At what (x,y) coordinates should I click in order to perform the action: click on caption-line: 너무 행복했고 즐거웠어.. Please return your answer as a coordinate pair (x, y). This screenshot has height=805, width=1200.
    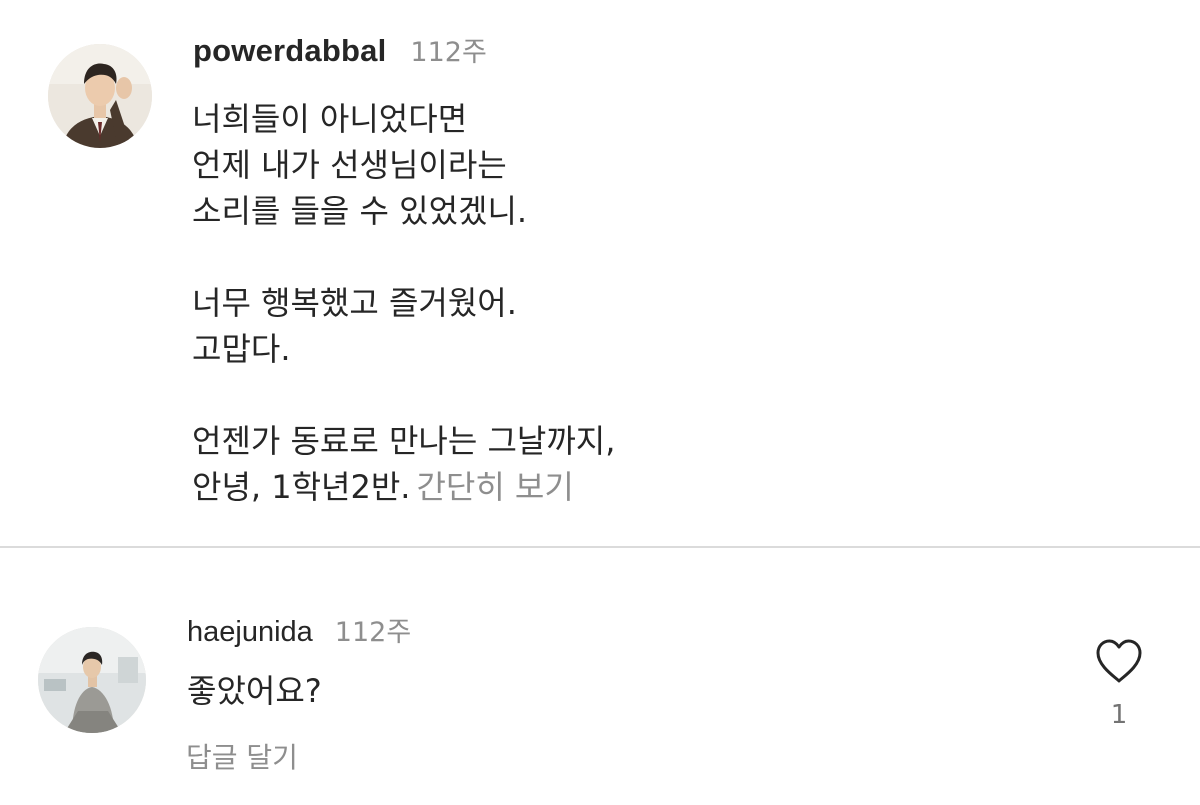
    Looking at the image, I should click on (354, 303).